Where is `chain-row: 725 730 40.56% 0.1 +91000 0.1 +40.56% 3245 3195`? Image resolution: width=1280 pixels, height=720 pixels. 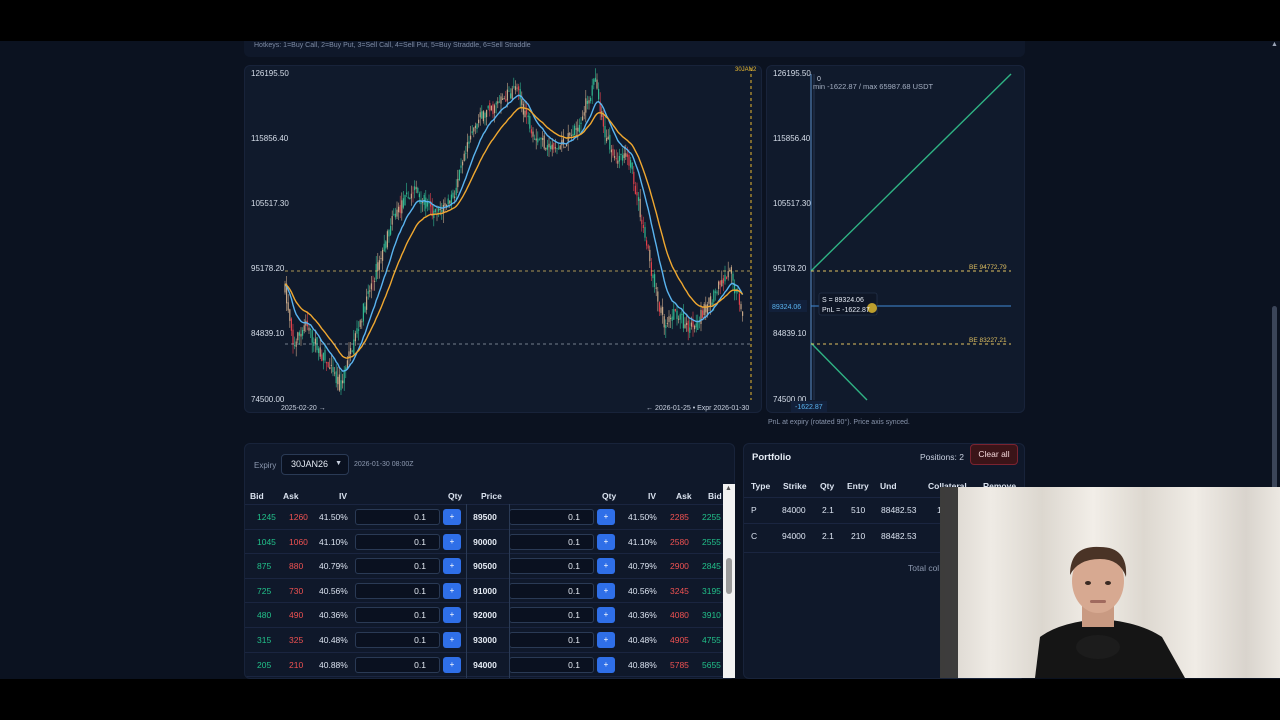
chain-row: 725 730 40.56% 0.1 +91000 0.1 +40.56% 3245 3195 is located at coordinates (487, 590).